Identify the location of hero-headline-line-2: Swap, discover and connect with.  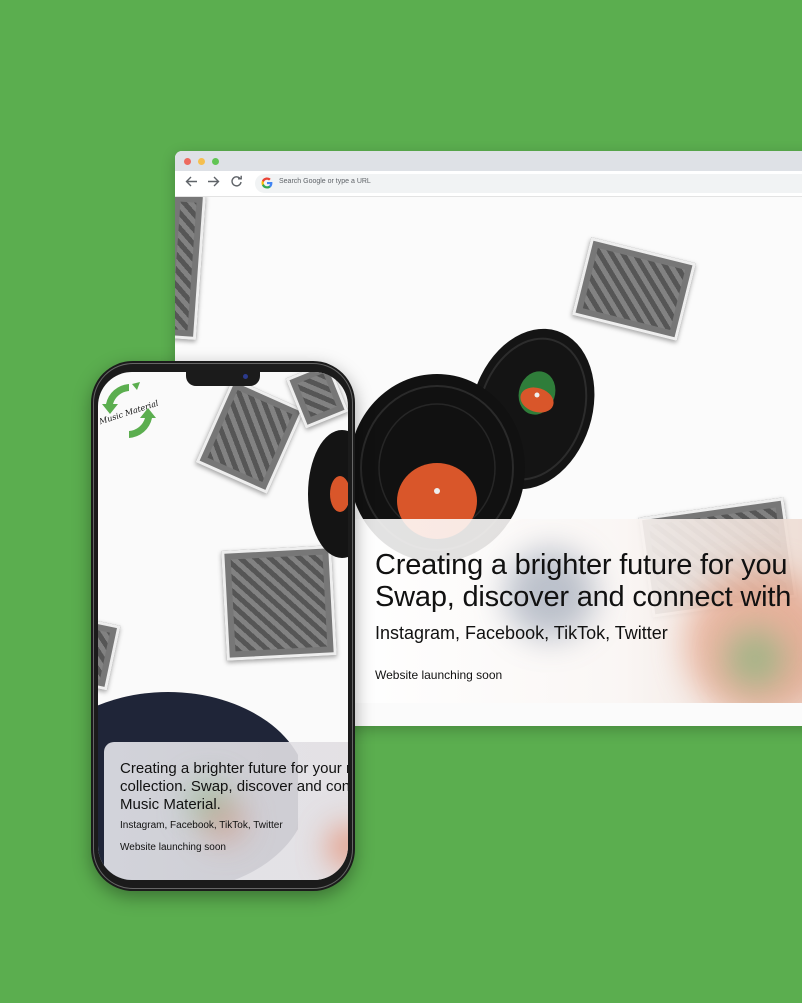
(583, 597).